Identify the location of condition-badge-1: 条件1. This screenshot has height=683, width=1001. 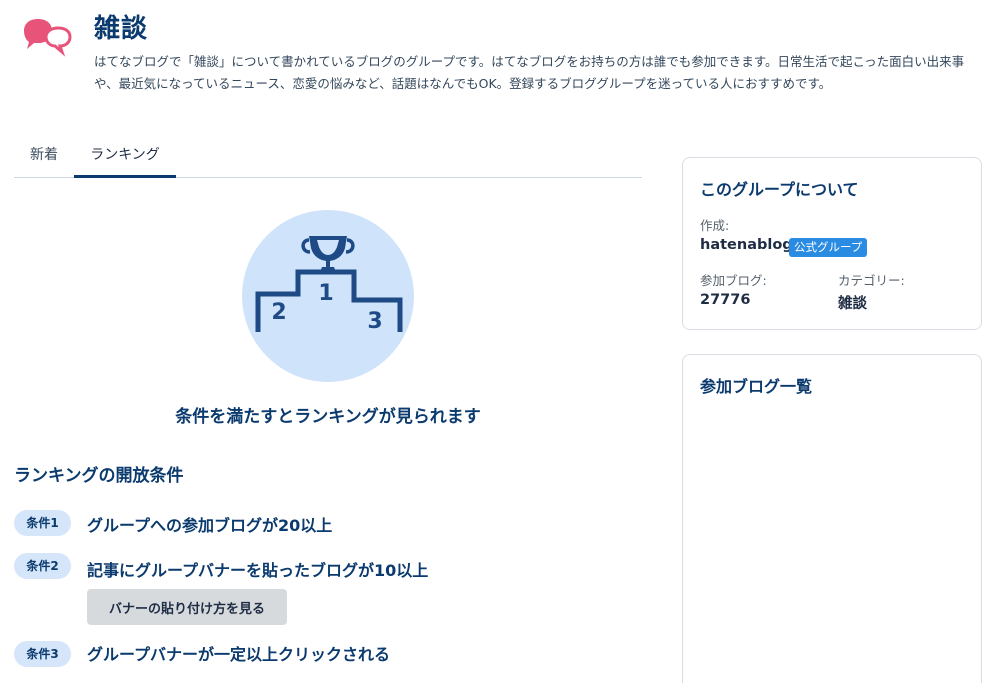
(42, 523).